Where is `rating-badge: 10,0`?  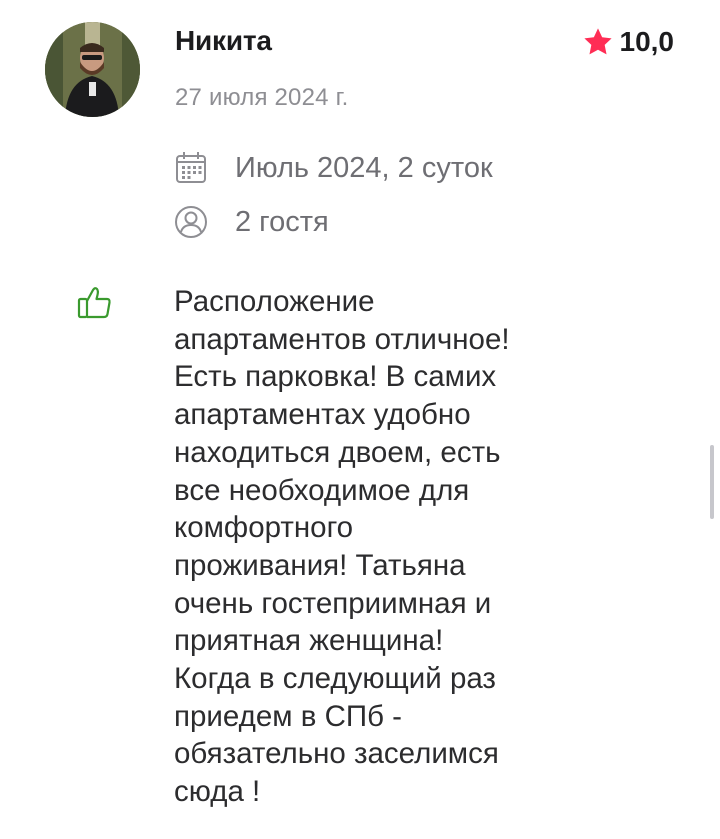 rating-badge: 10,0 is located at coordinates (628, 42).